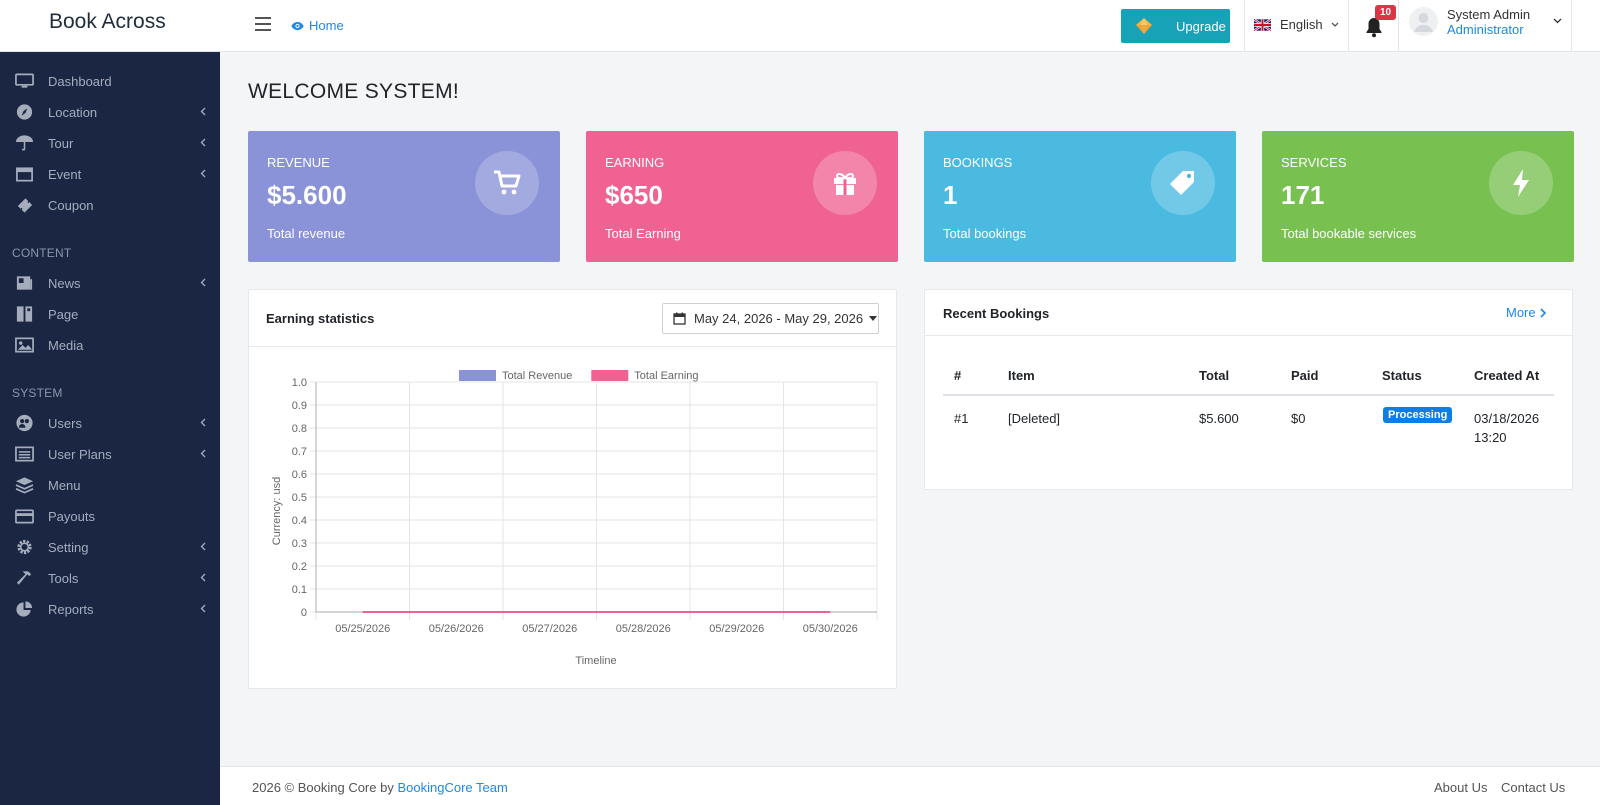  I want to click on x-tick-label: 05/25/2026, so click(362, 629).